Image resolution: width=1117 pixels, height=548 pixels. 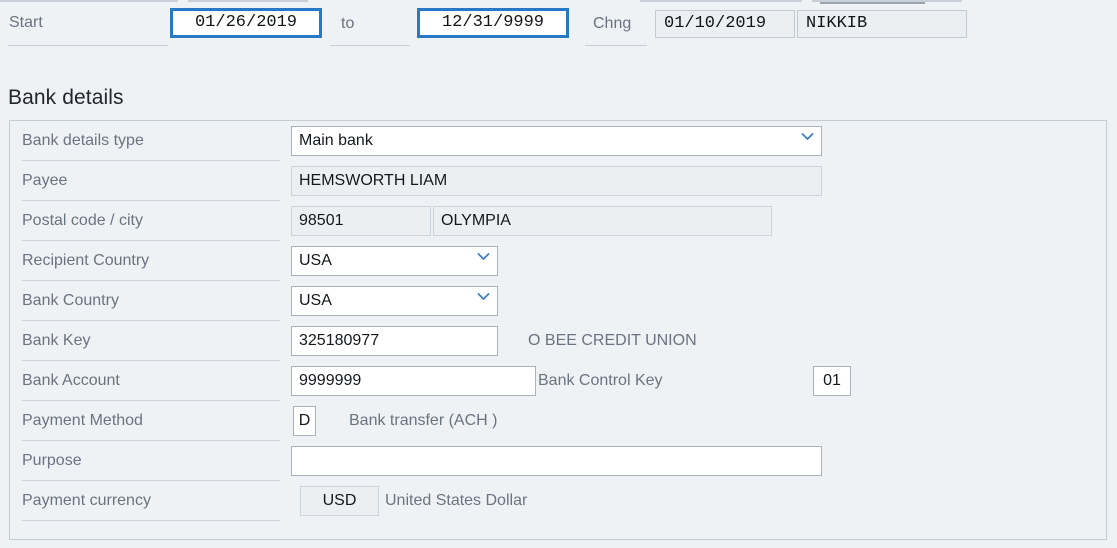 What do you see at coordinates (304, 421) in the screenshot?
I see `payment-method-input: D` at bounding box center [304, 421].